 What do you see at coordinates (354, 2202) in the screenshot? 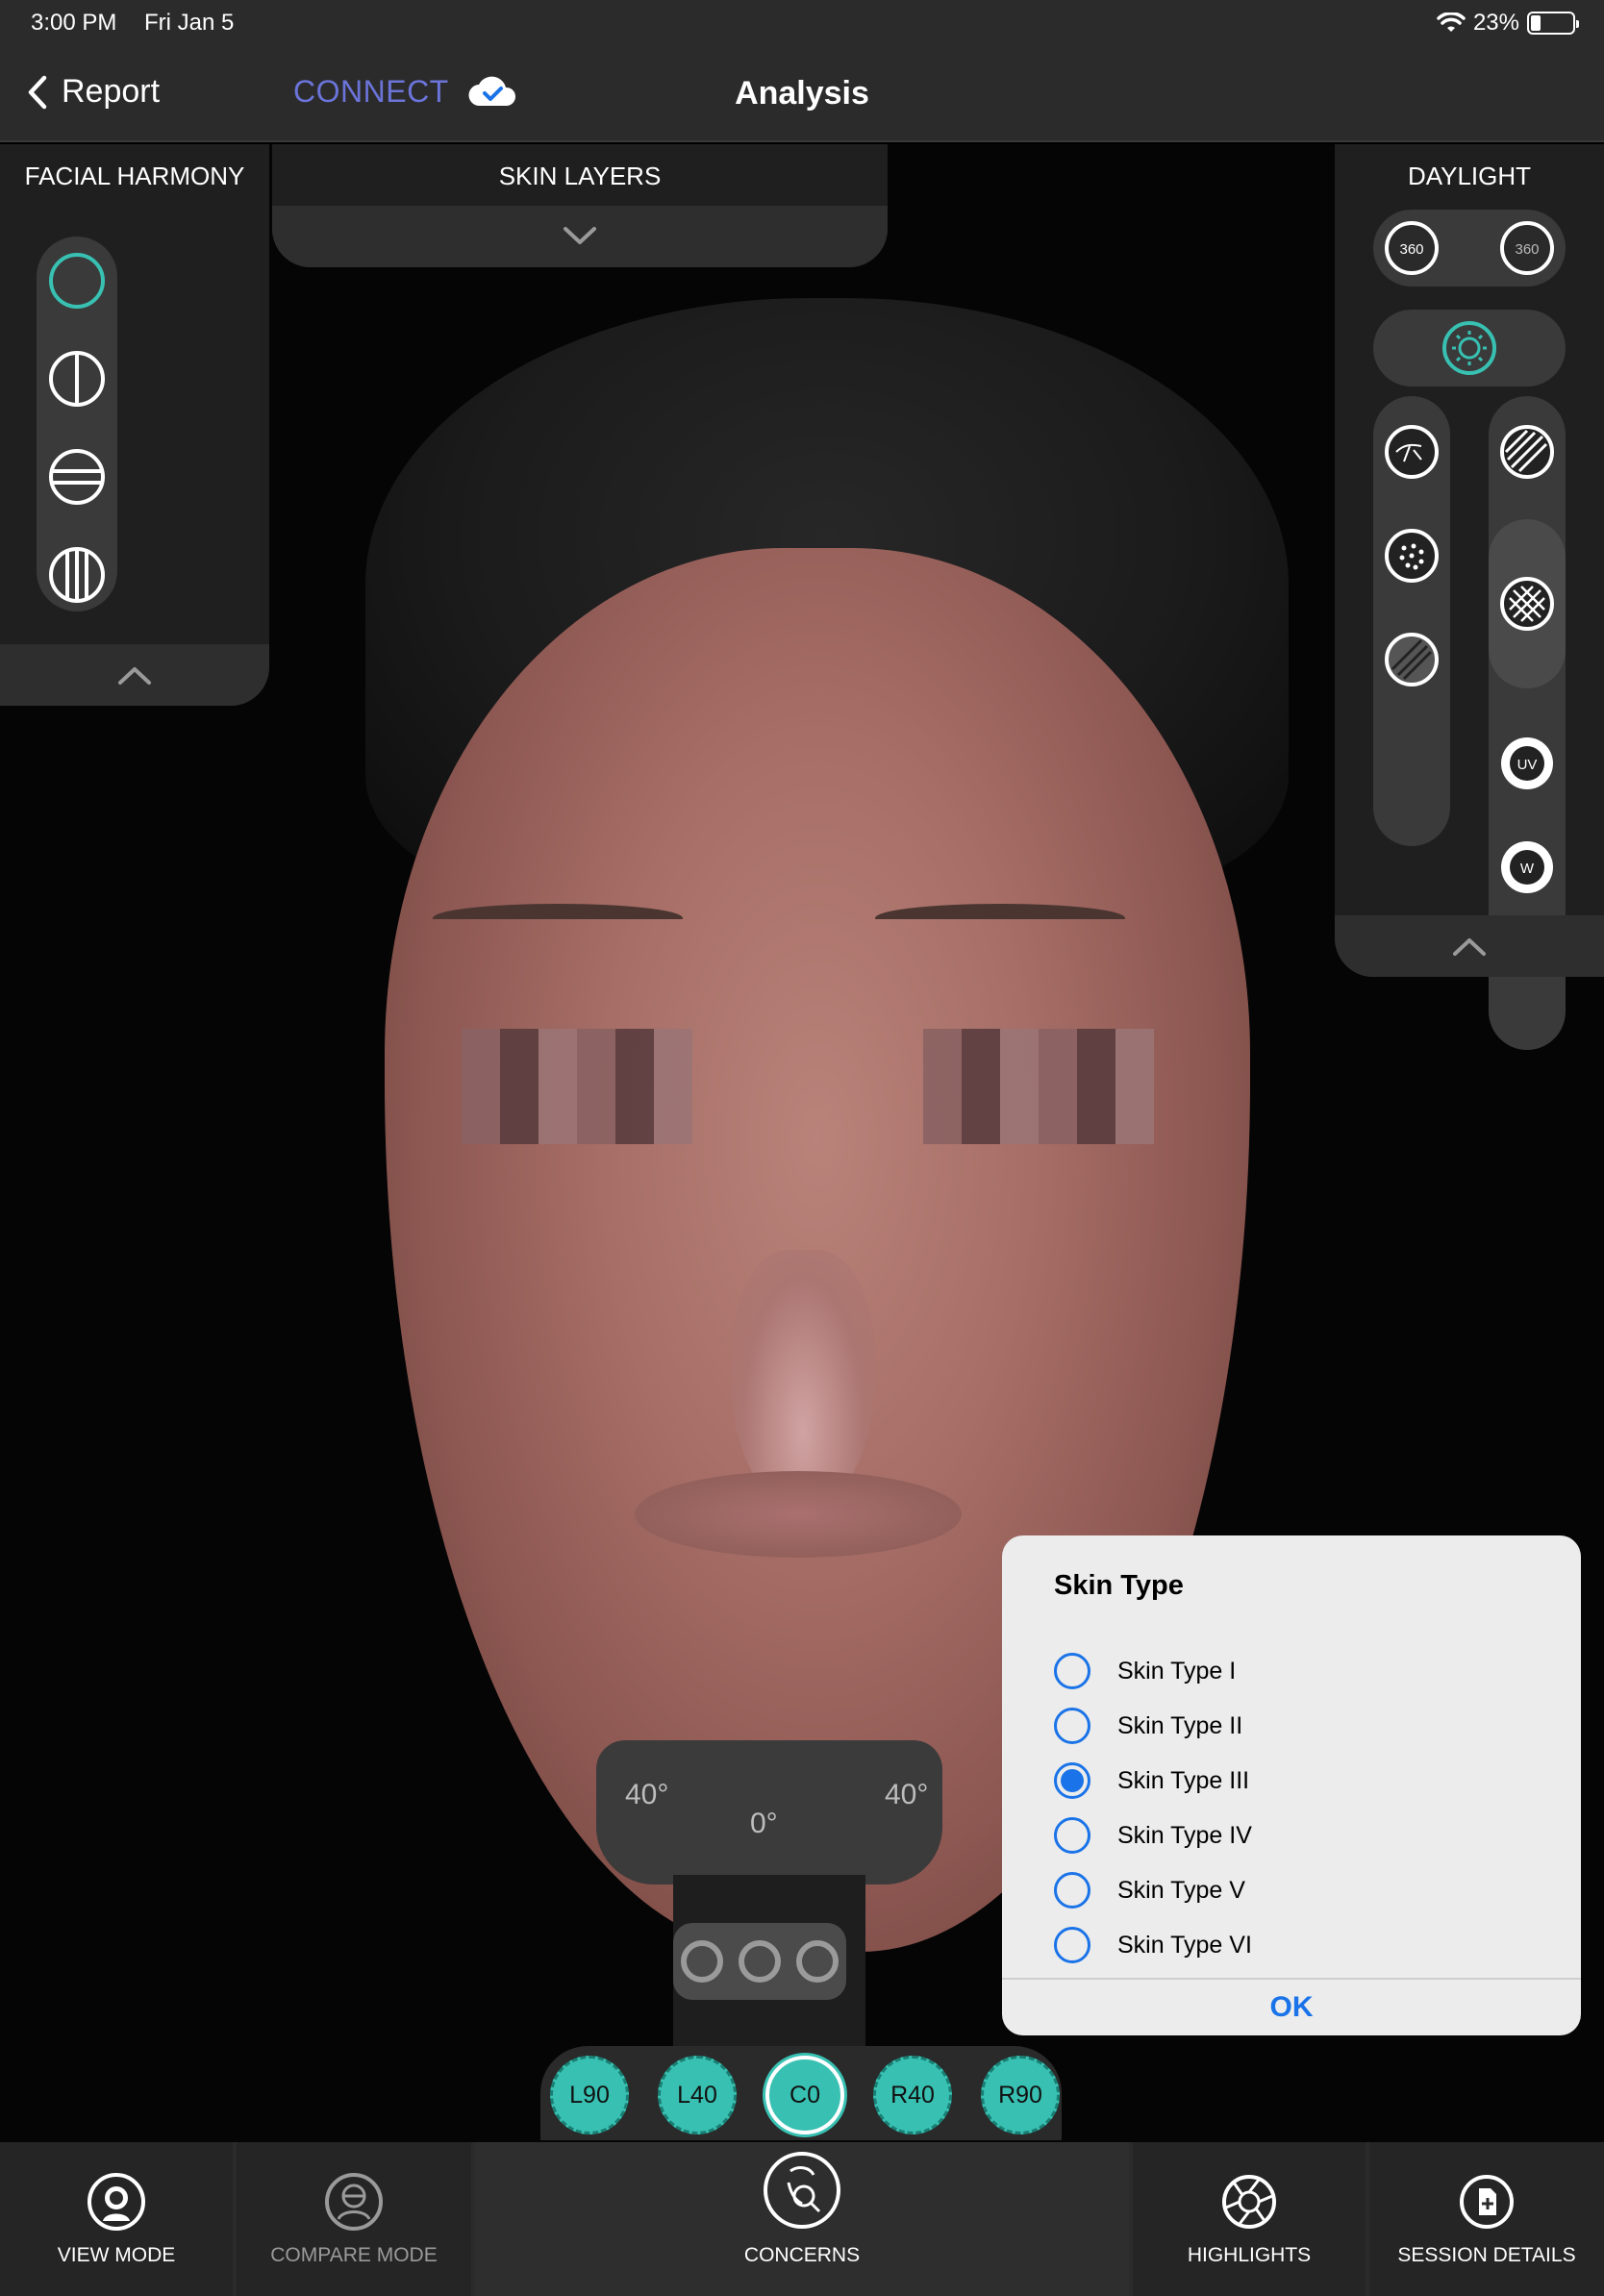
I see `compare-mode-icon` at bounding box center [354, 2202].